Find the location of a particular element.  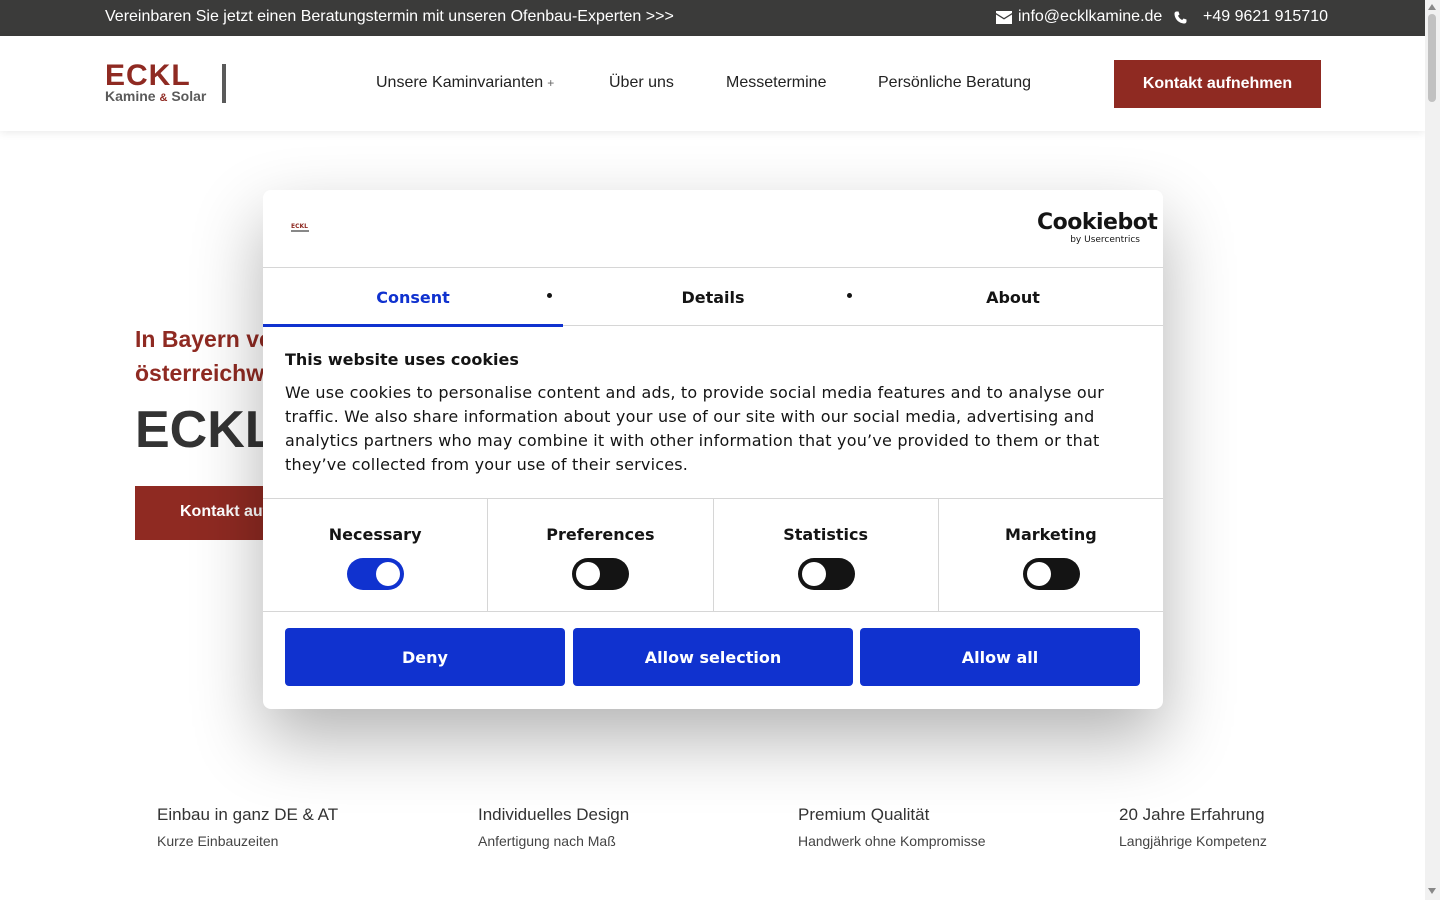

toggle-label: Preferences is located at coordinates (600, 534).